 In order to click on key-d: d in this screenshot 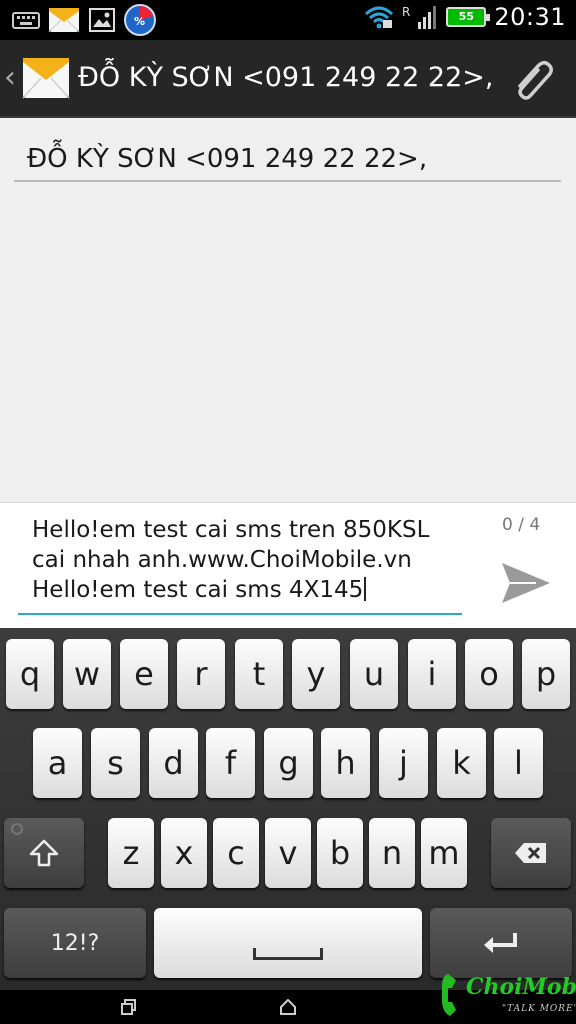, I will do `click(173, 763)`.